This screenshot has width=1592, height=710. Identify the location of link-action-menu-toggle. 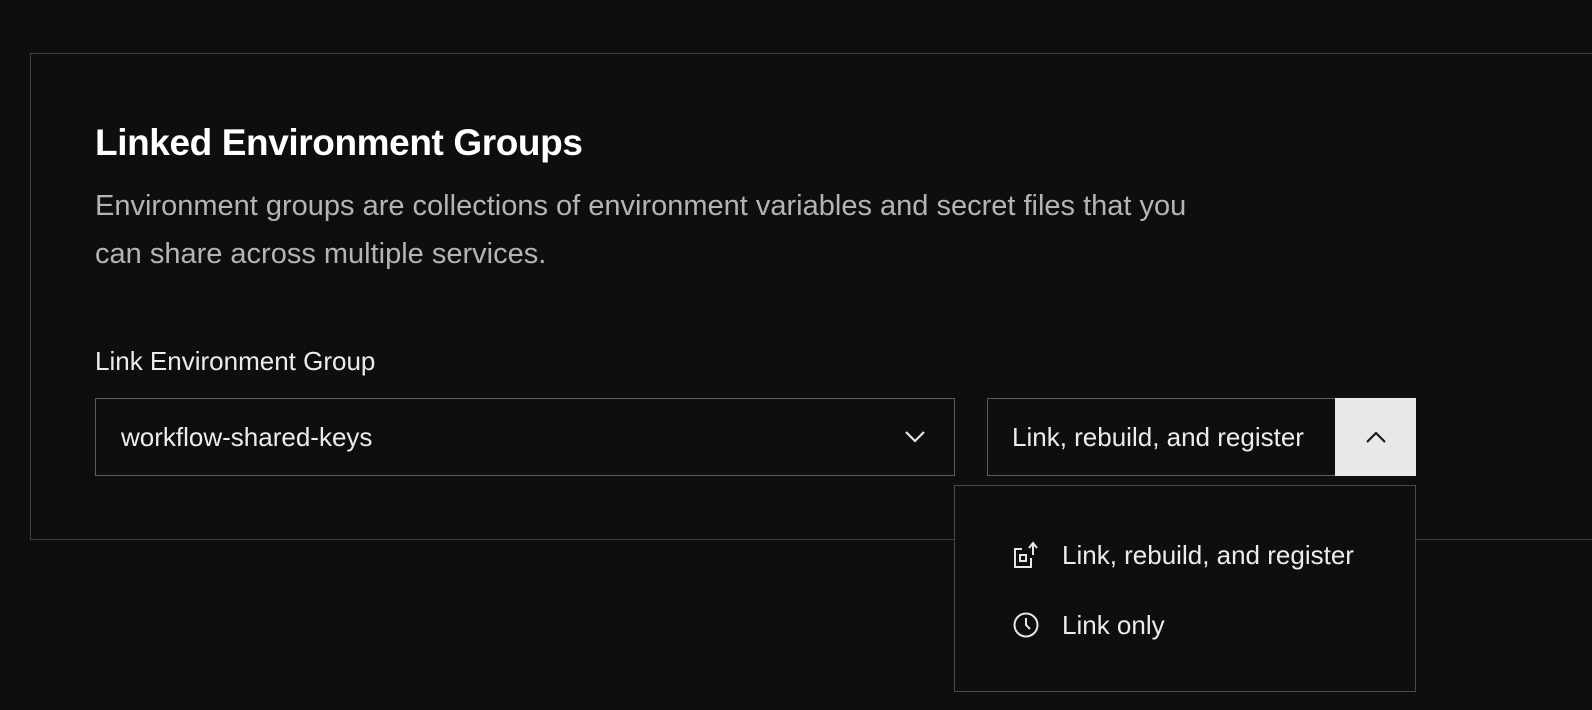
(1375, 437).